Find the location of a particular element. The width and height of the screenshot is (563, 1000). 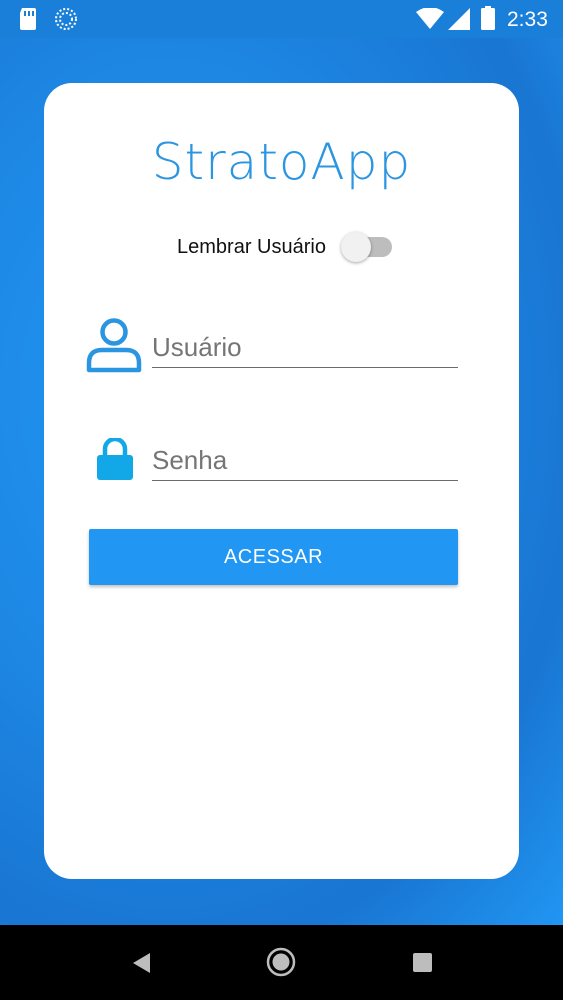

username-input is located at coordinates (305, 347).